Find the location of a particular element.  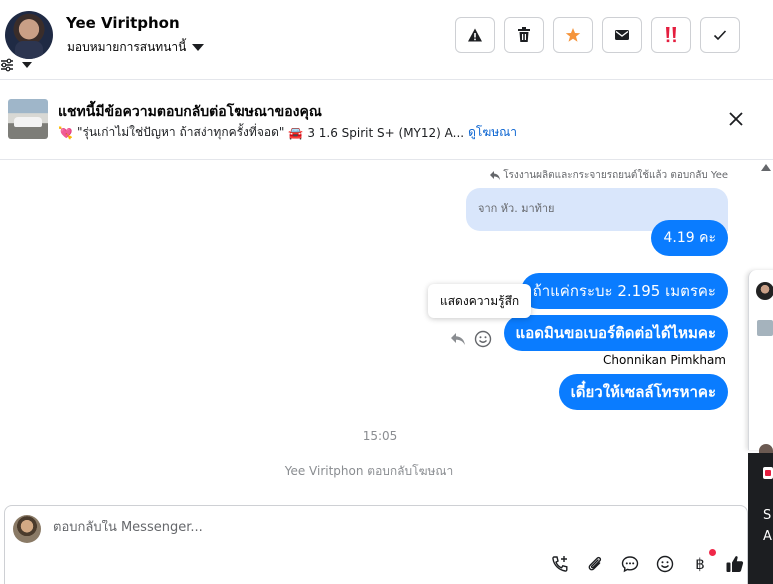

emoji-button is located at coordinates (665, 564).